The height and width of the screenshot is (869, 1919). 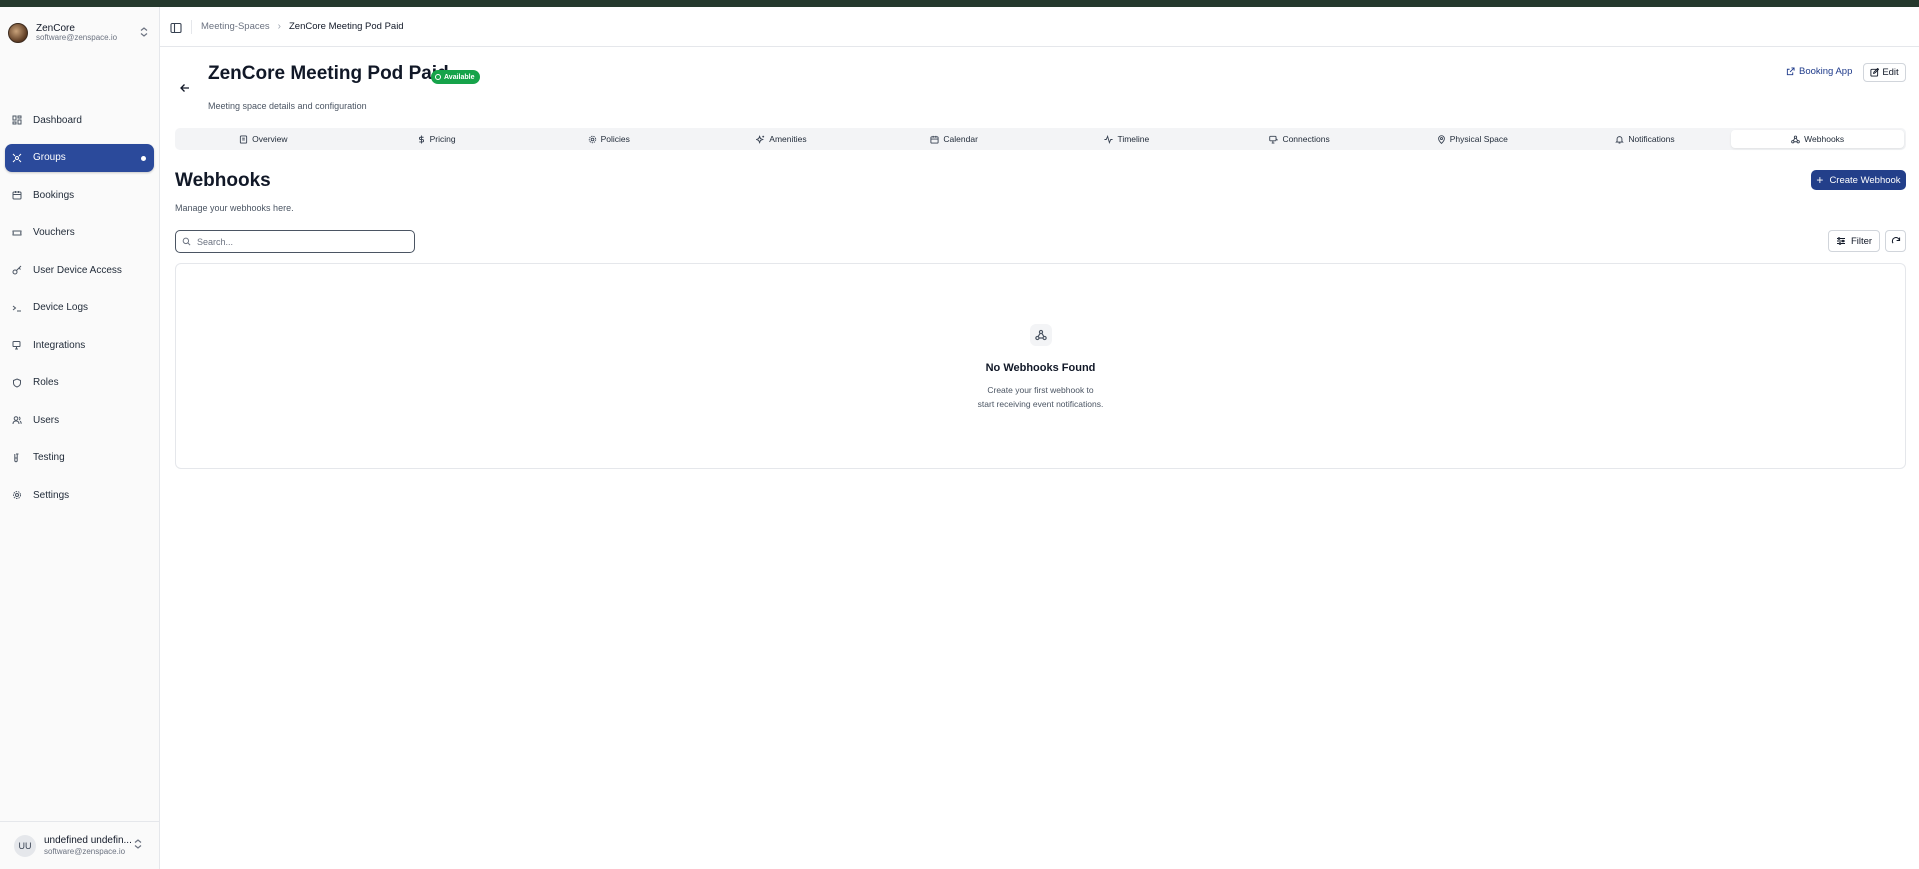 I want to click on breadcrumb-parent-link: Meeting-Spaces, so click(x=235, y=26).